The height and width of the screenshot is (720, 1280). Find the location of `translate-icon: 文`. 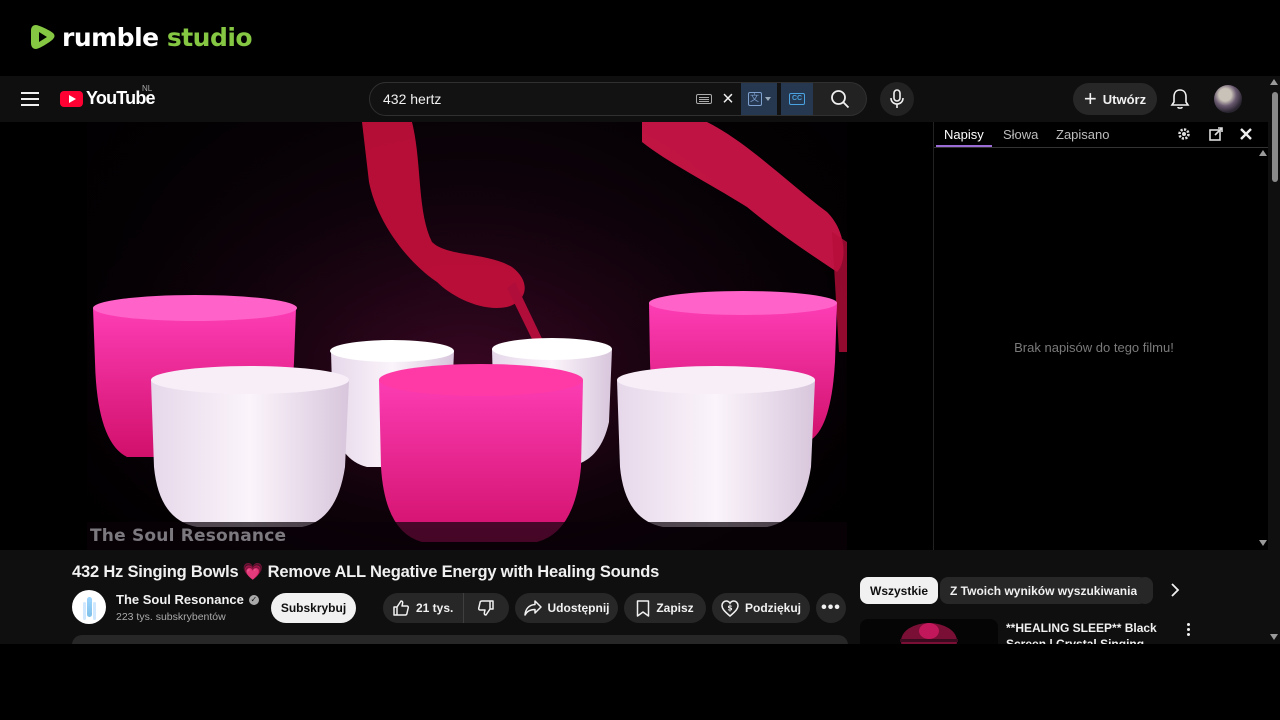

translate-icon: 文 is located at coordinates (754, 99).